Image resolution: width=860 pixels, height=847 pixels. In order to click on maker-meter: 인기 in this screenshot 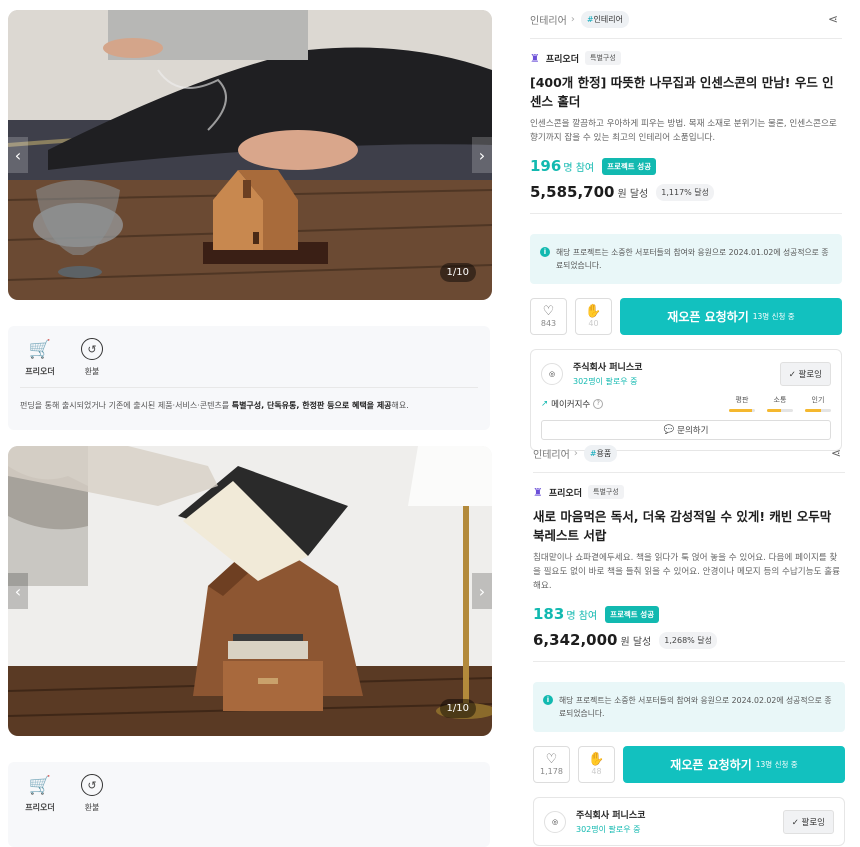, I will do `click(818, 403)`.